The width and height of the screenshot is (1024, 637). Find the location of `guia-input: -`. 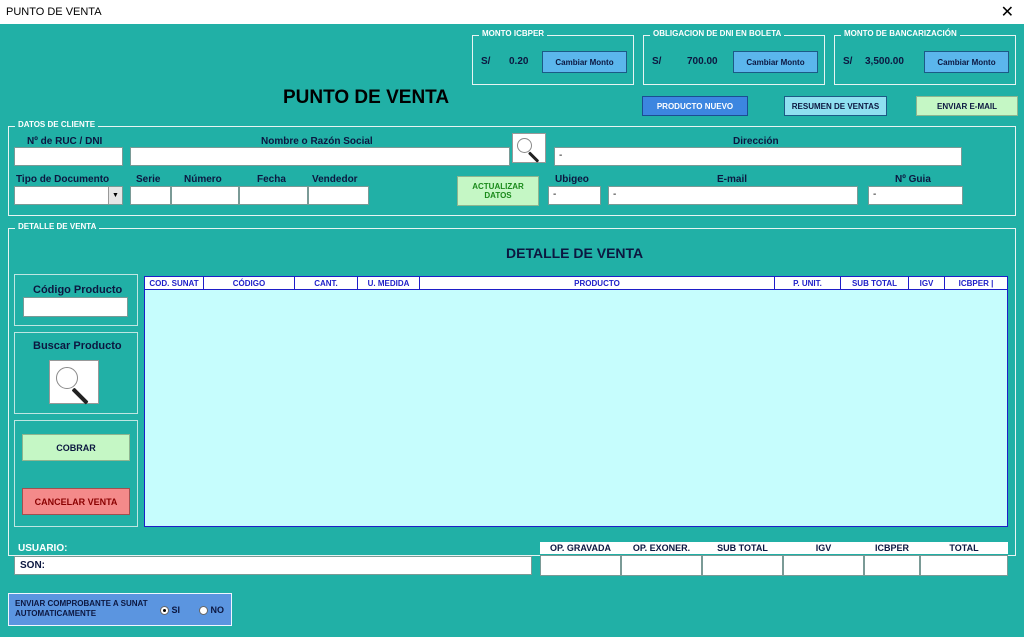

guia-input: - is located at coordinates (915, 195).